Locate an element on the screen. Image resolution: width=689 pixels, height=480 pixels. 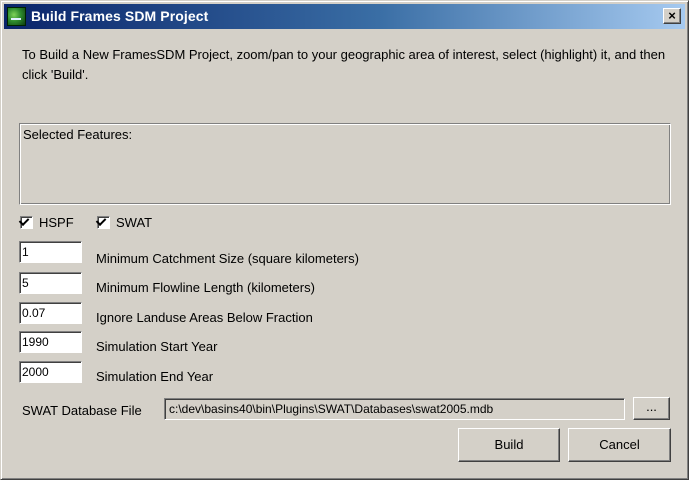
app-map-icon is located at coordinates (16, 16).